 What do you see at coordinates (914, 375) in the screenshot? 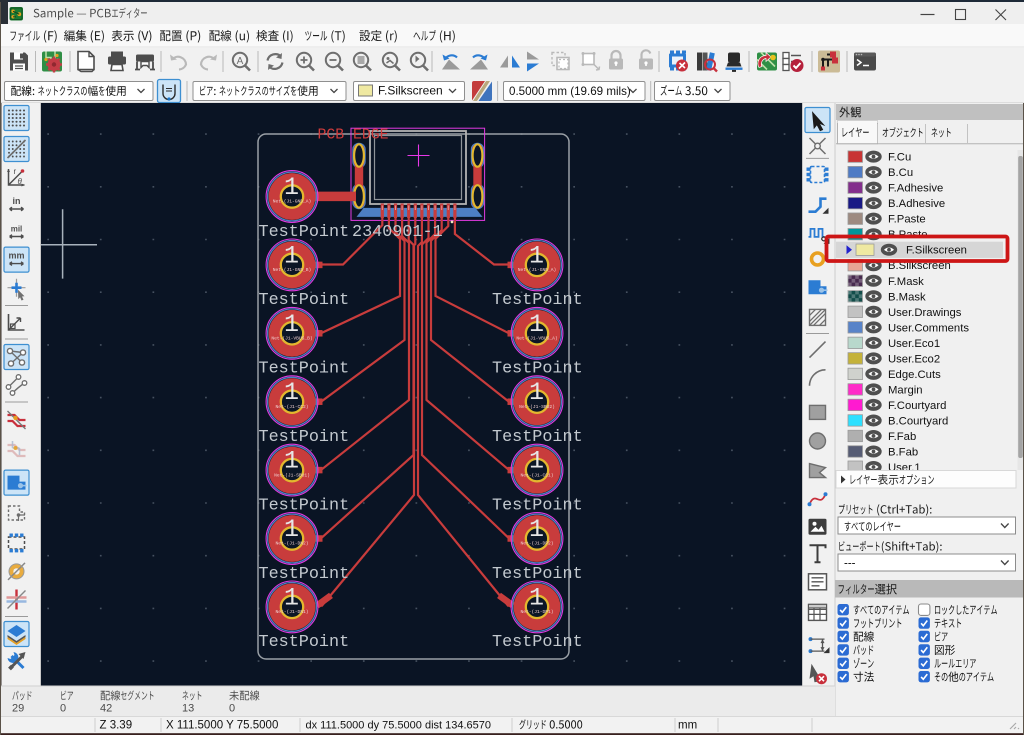
I see `svg-text: Edge.Cuts` at bounding box center [914, 375].